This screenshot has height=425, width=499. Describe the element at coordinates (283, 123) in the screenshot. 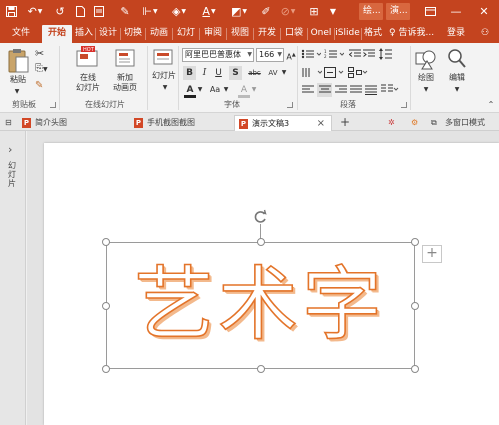

I see `doc-tab-3: P 演示文稿3 ×` at that location.